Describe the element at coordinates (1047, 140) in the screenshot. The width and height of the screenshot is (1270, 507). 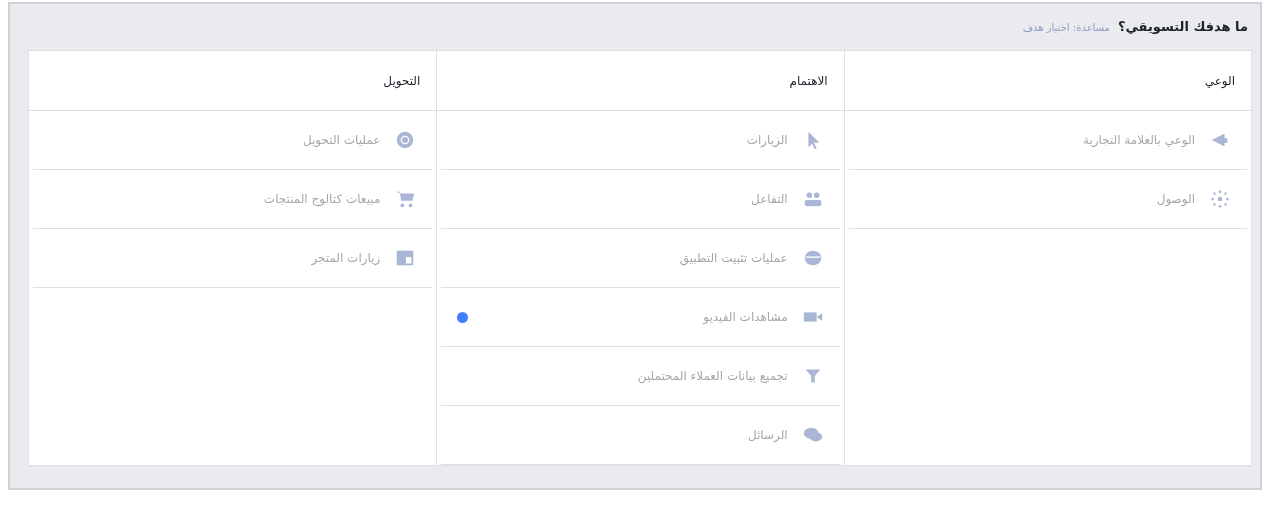
I see `objective-option: الوعي بالعلامة التجارية` at that location.